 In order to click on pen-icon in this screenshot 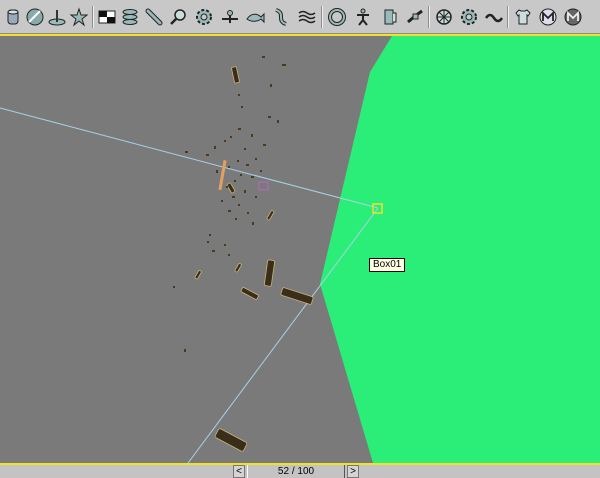, I will do `click(154, 17)`.